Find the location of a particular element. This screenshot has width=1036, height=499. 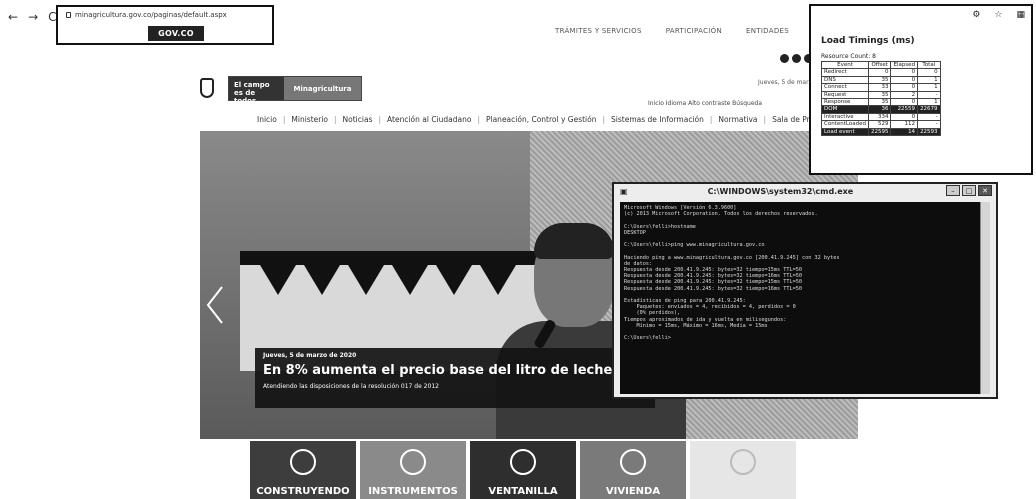

cell: 14 is located at coordinates (904, 132).